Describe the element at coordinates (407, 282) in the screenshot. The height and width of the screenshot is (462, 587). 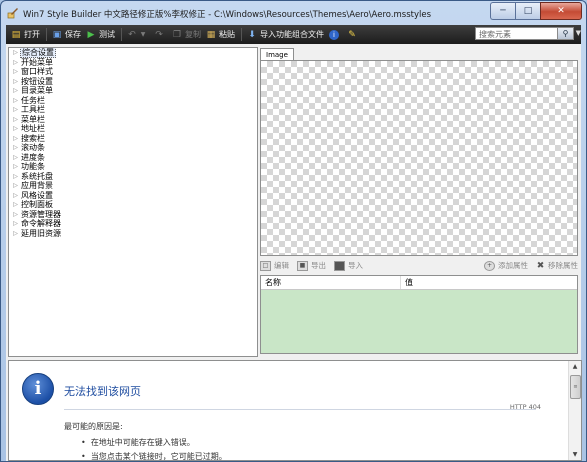
I see `column-value-header: 值` at that location.